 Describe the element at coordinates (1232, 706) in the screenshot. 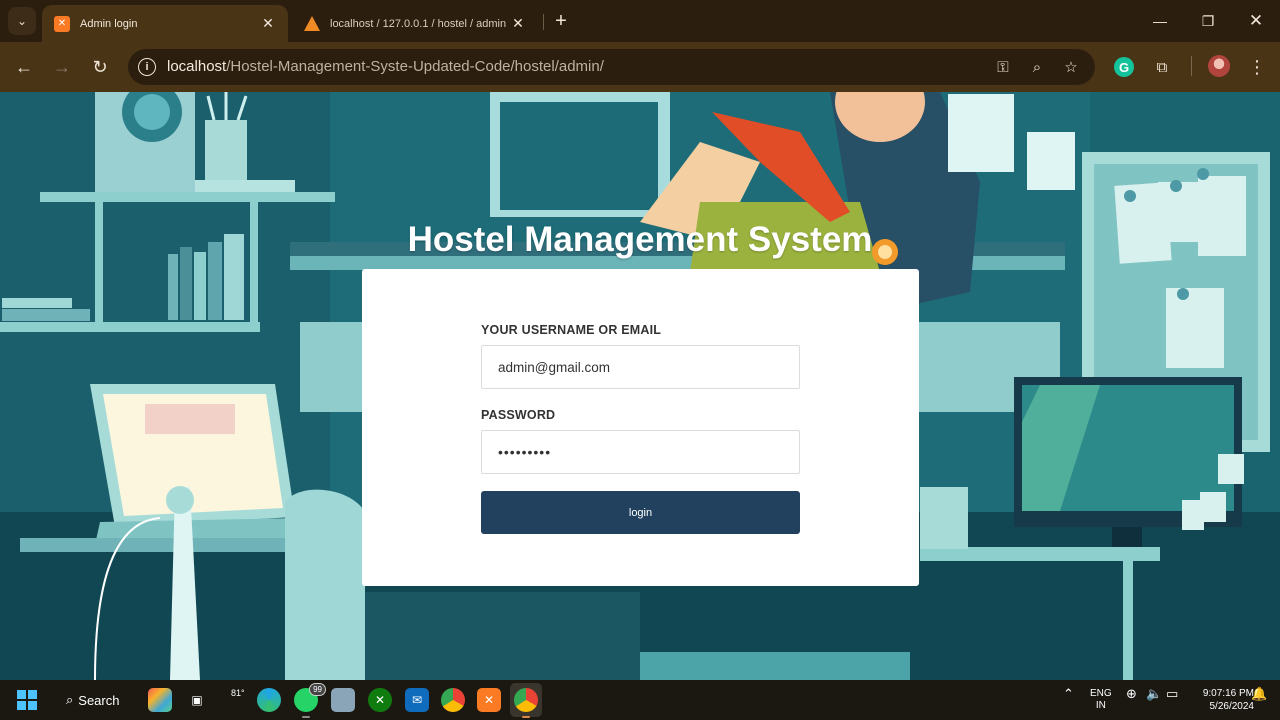

I see `clock-date: 5/26/2024` at that location.